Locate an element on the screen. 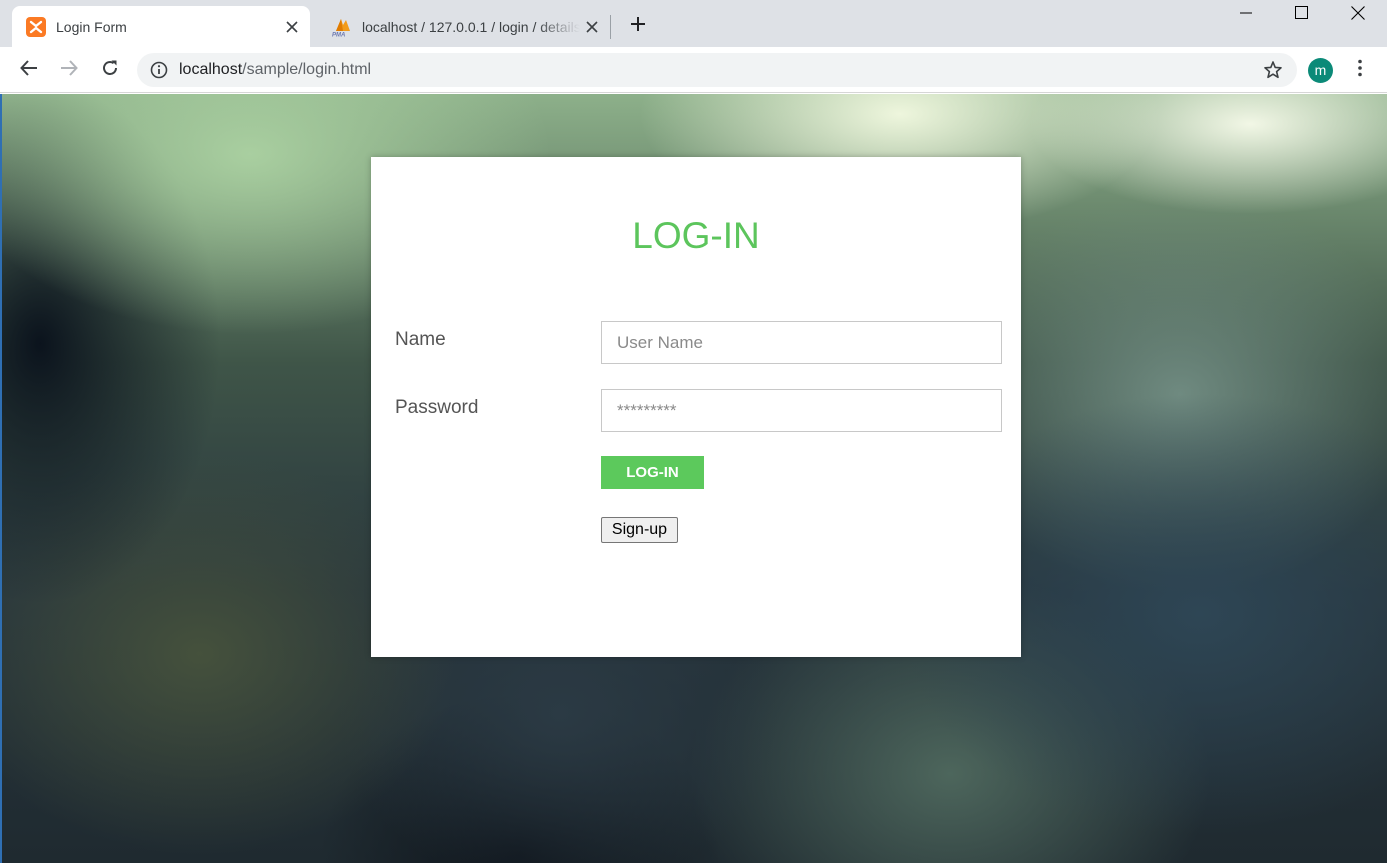  arrow-left-icon is located at coordinates (29, 70).